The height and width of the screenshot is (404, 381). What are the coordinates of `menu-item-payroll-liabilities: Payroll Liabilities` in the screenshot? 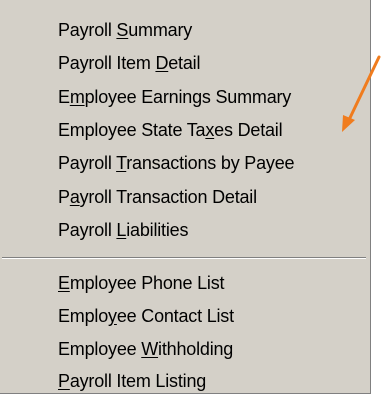 It's located at (123, 230).